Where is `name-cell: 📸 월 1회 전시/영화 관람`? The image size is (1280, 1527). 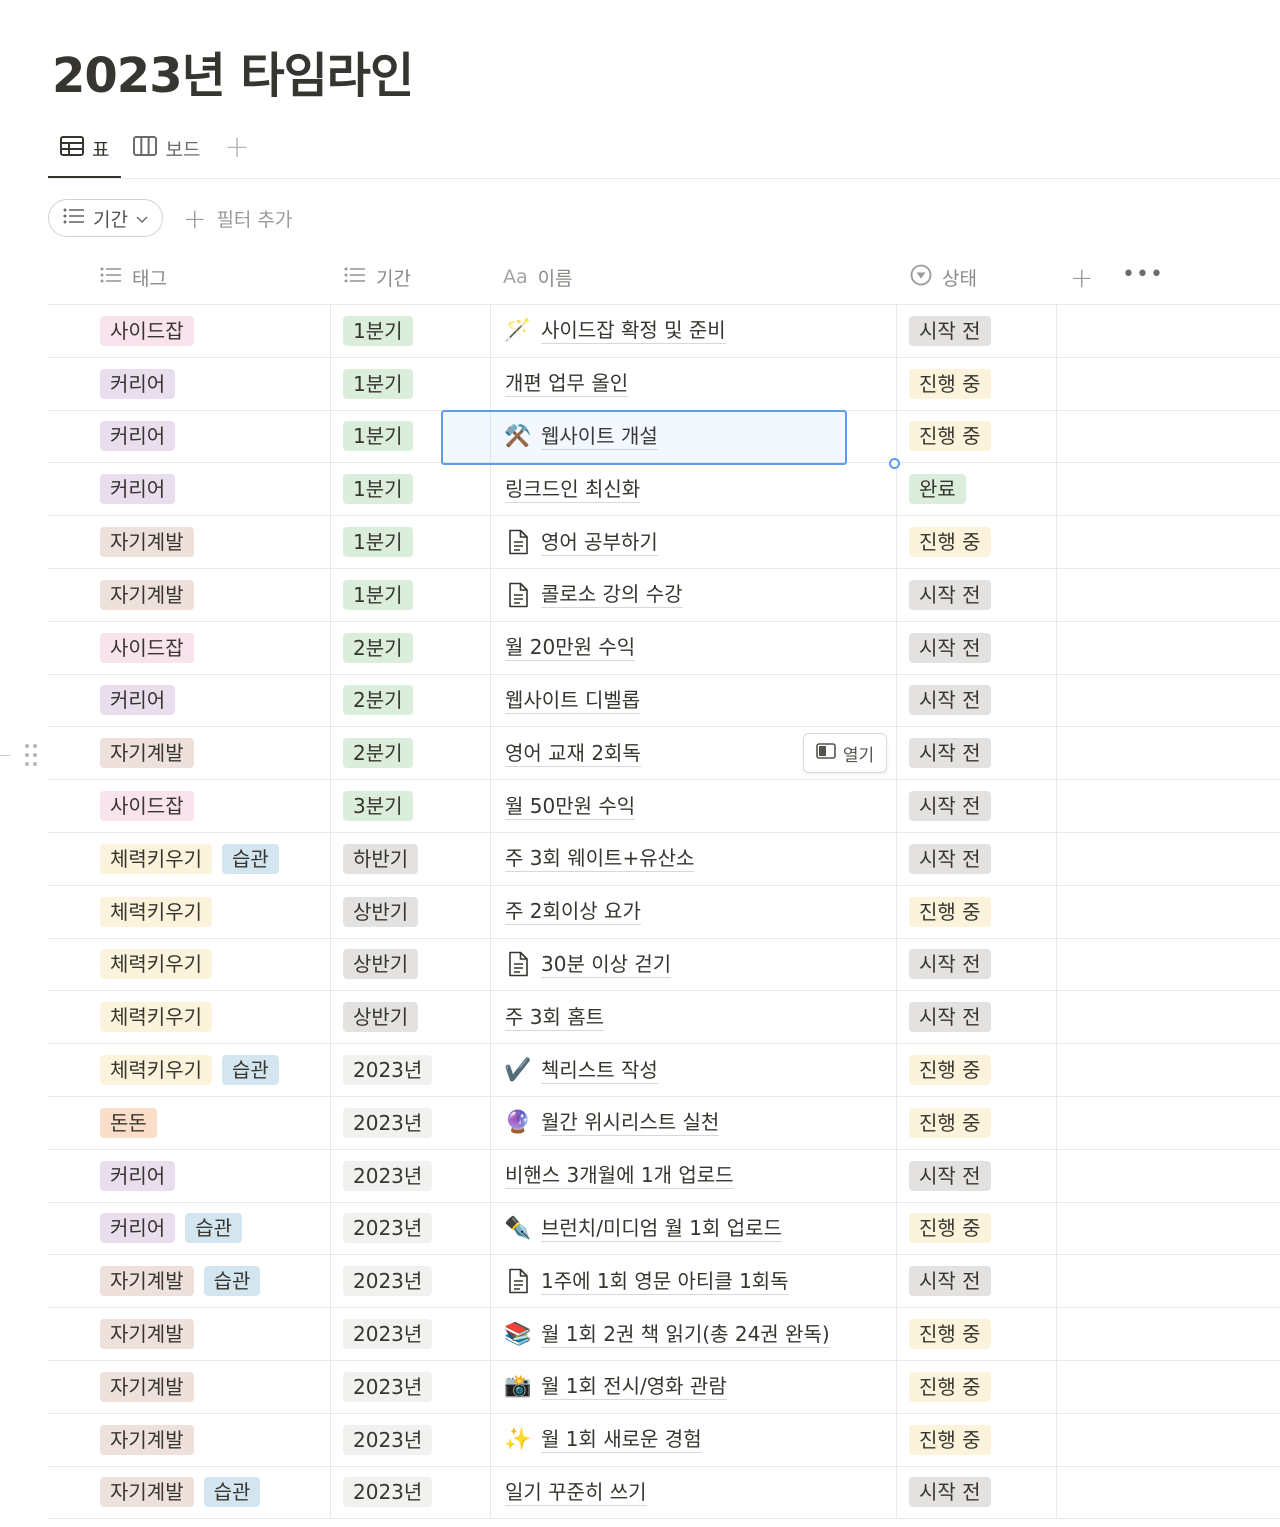 name-cell: 📸 월 1회 전시/영화 관람 is located at coordinates (693, 1386).